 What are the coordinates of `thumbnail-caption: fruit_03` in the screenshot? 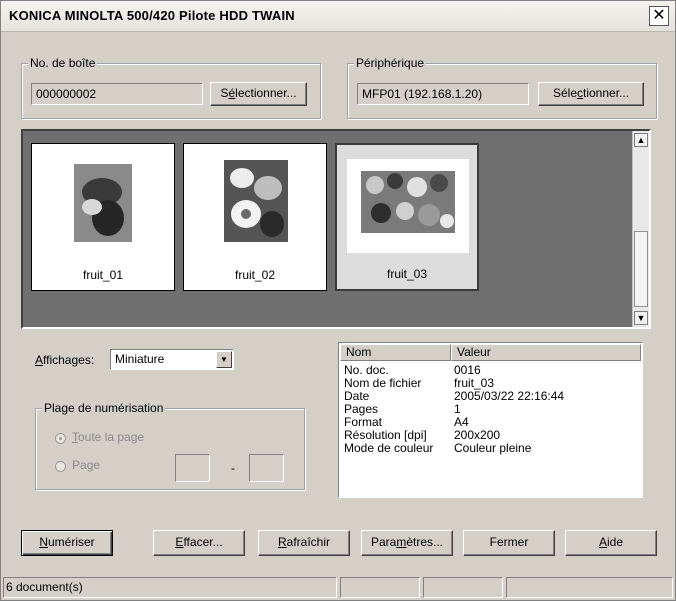 It's located at (407, 274).